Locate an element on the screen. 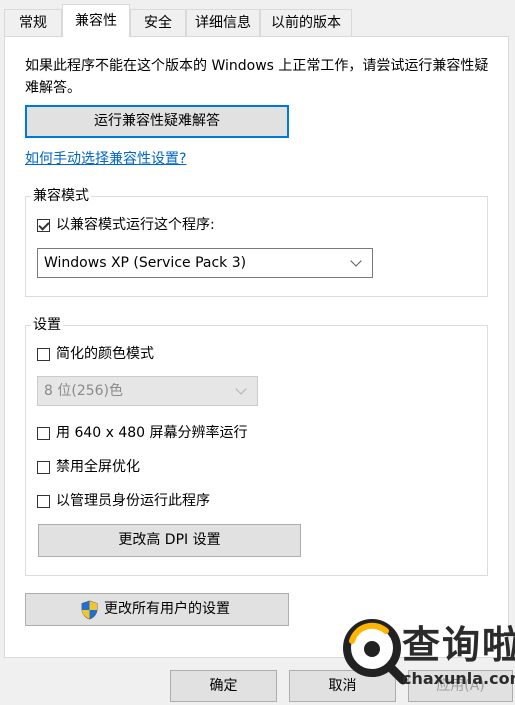 The image size is (515, 705). os-version-value: Windows XP (Service Pack 3) is located at coordinates (145, 263).